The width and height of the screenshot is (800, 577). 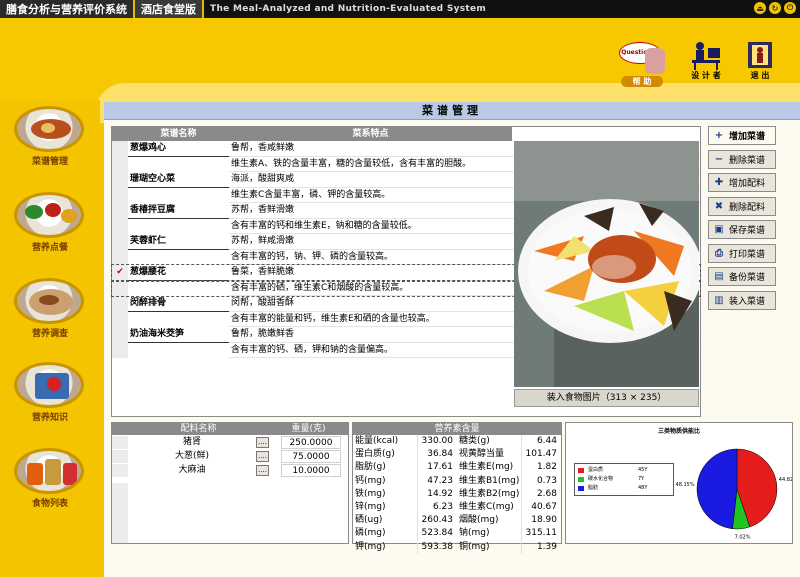 I want to click on nutrient-row: 脂肪(g) 17.61, so click(x=405, y=468).